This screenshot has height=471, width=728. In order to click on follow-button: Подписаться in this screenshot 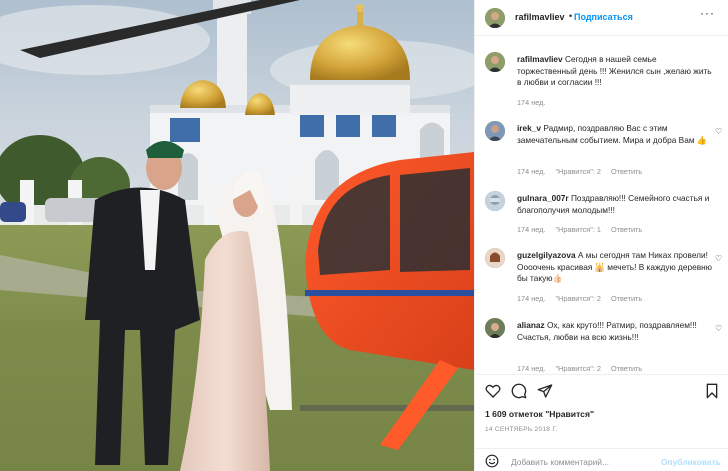, I will do `click(603, 17)`.